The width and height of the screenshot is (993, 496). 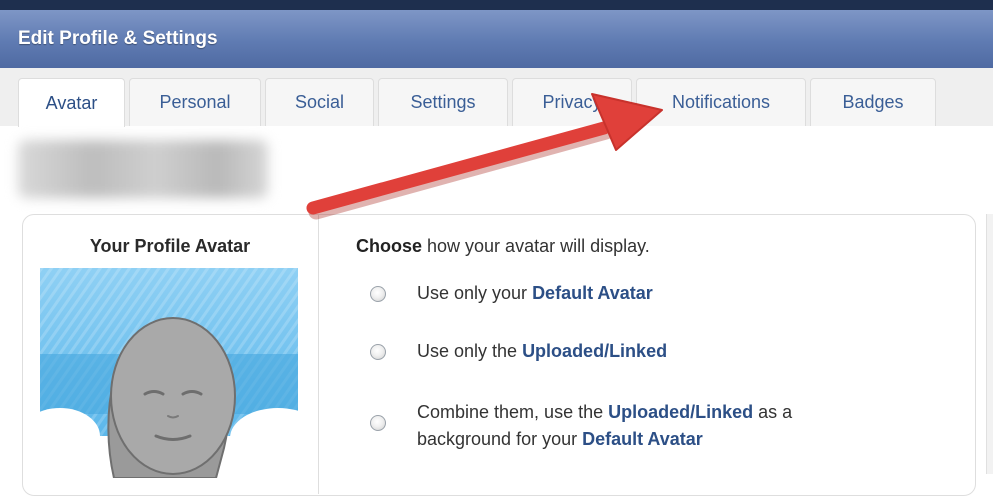 What do you see at coordinates (170, 246) in the screenshot?
I see `avatar-title: Your Profile Avatar` at bounding box center [170, 246].